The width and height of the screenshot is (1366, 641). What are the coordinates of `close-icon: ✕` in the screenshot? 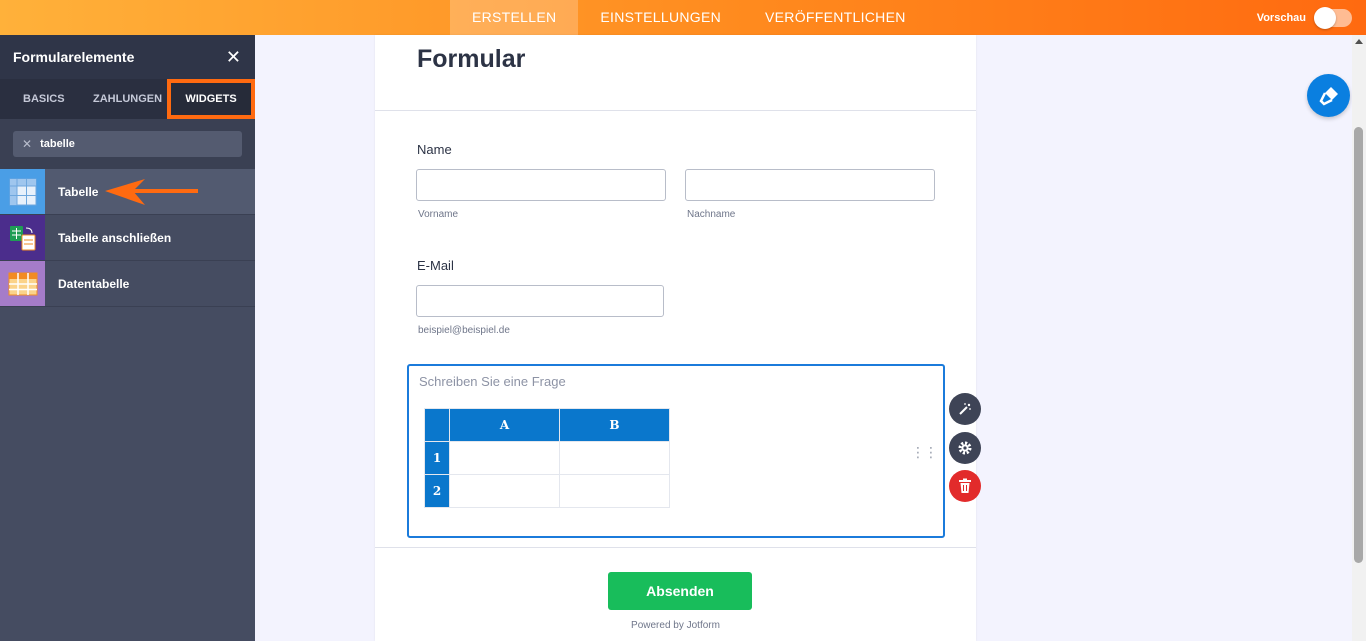 It's located at (233, 57).